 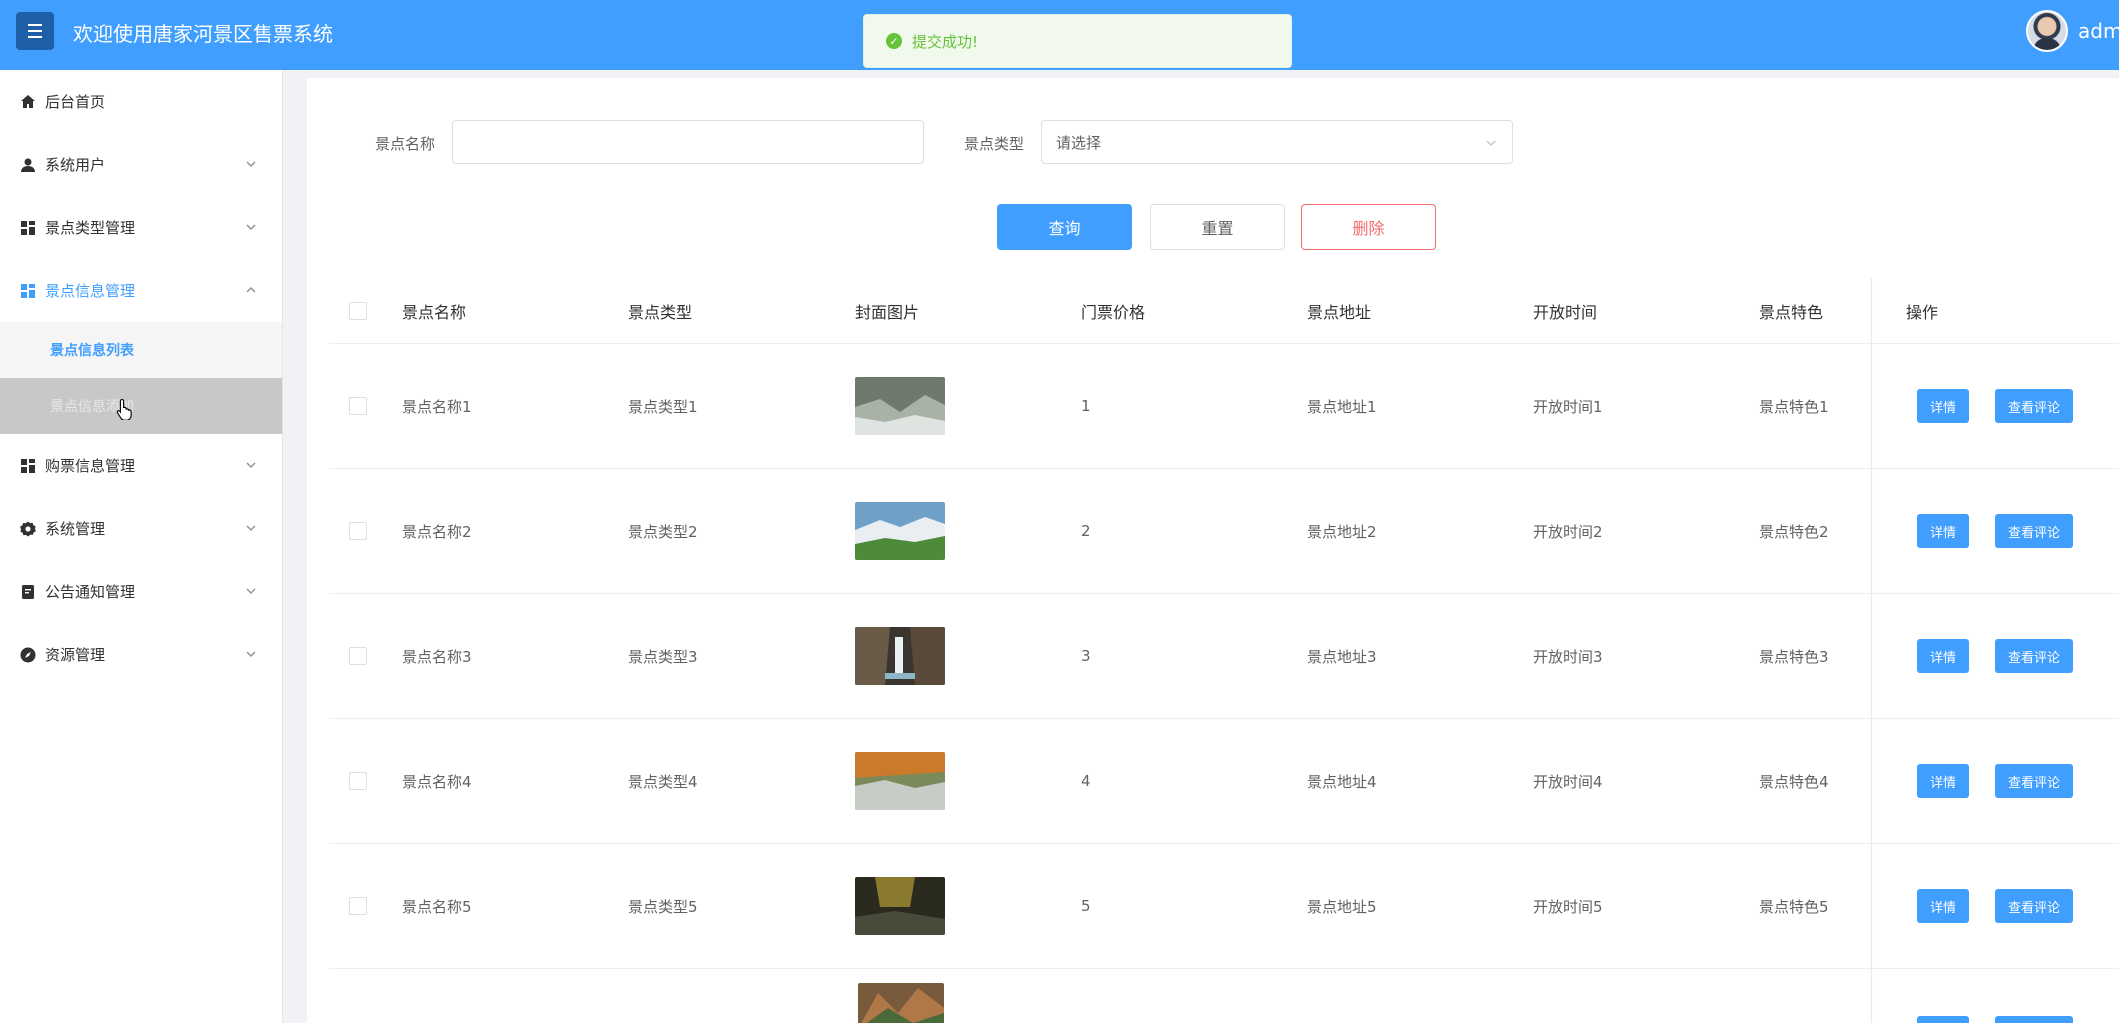 I want to click on query-button: 查询, so click(x=1064, y=227).